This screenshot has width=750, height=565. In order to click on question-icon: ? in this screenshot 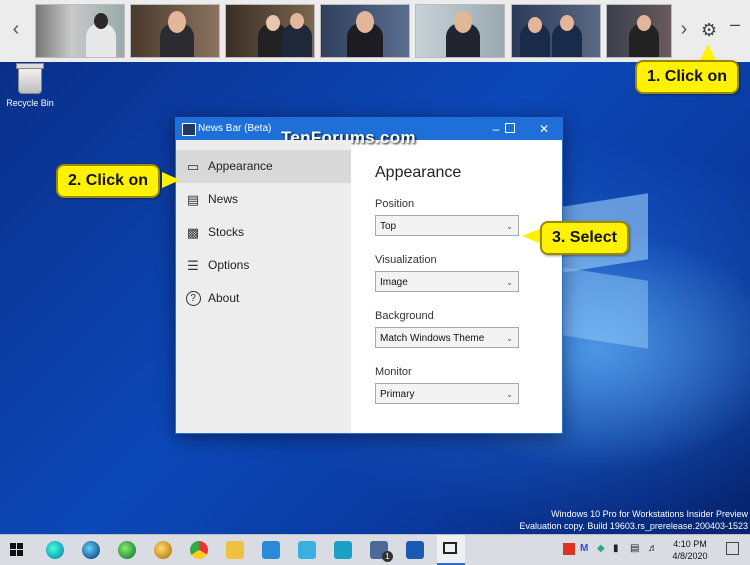, I will do `click(193, 298)`.